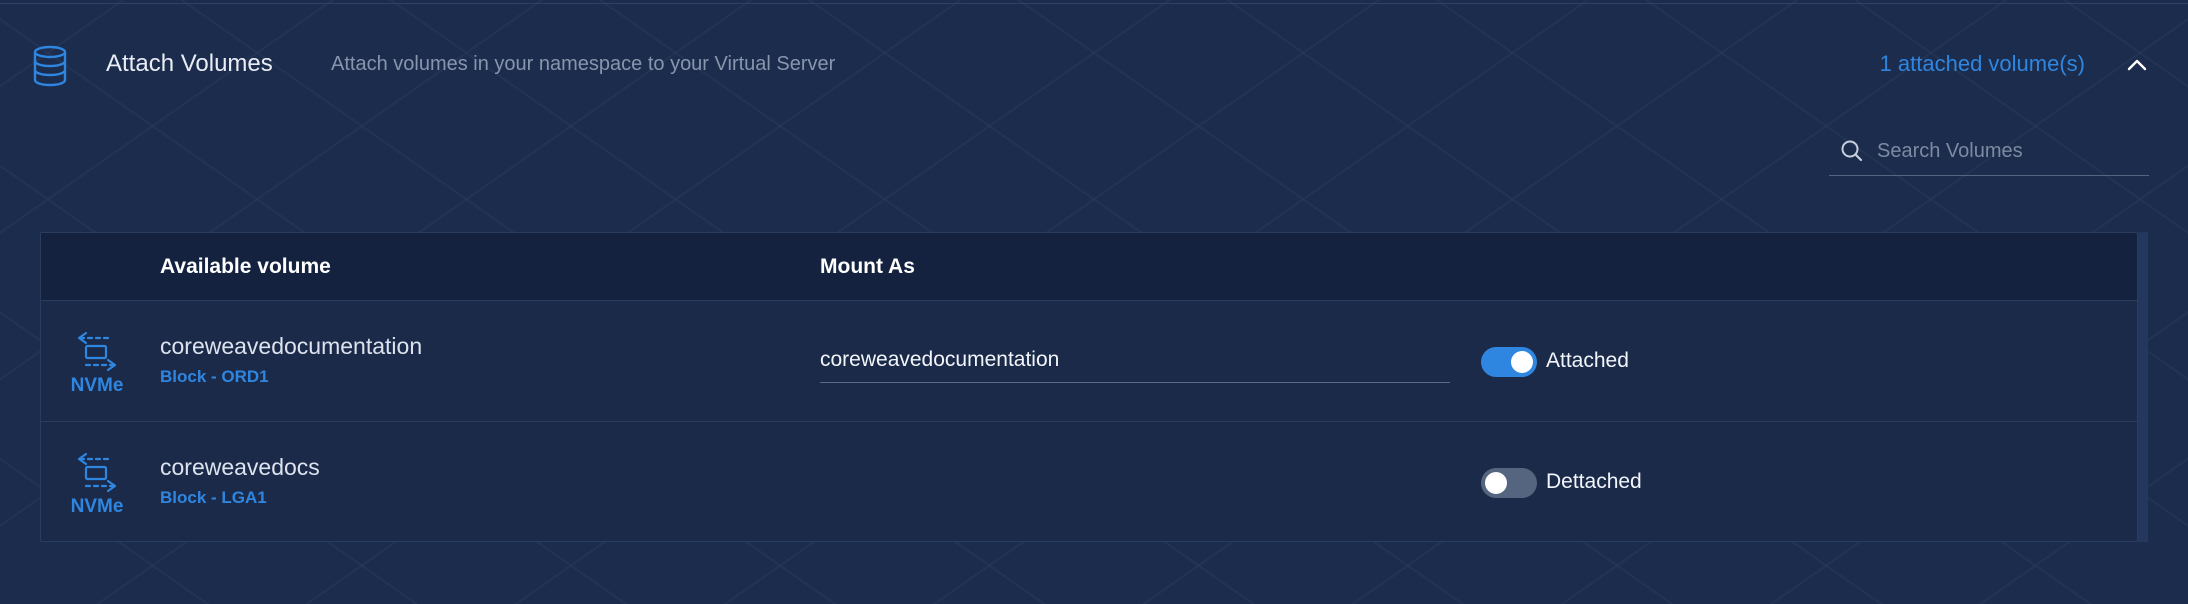 Image resolution: width=2188 pixels, height=604 pixels. Describe the element at coordinates (1594, 481) in the screenshot. I see `attach-status-label: Dettached` at that location.